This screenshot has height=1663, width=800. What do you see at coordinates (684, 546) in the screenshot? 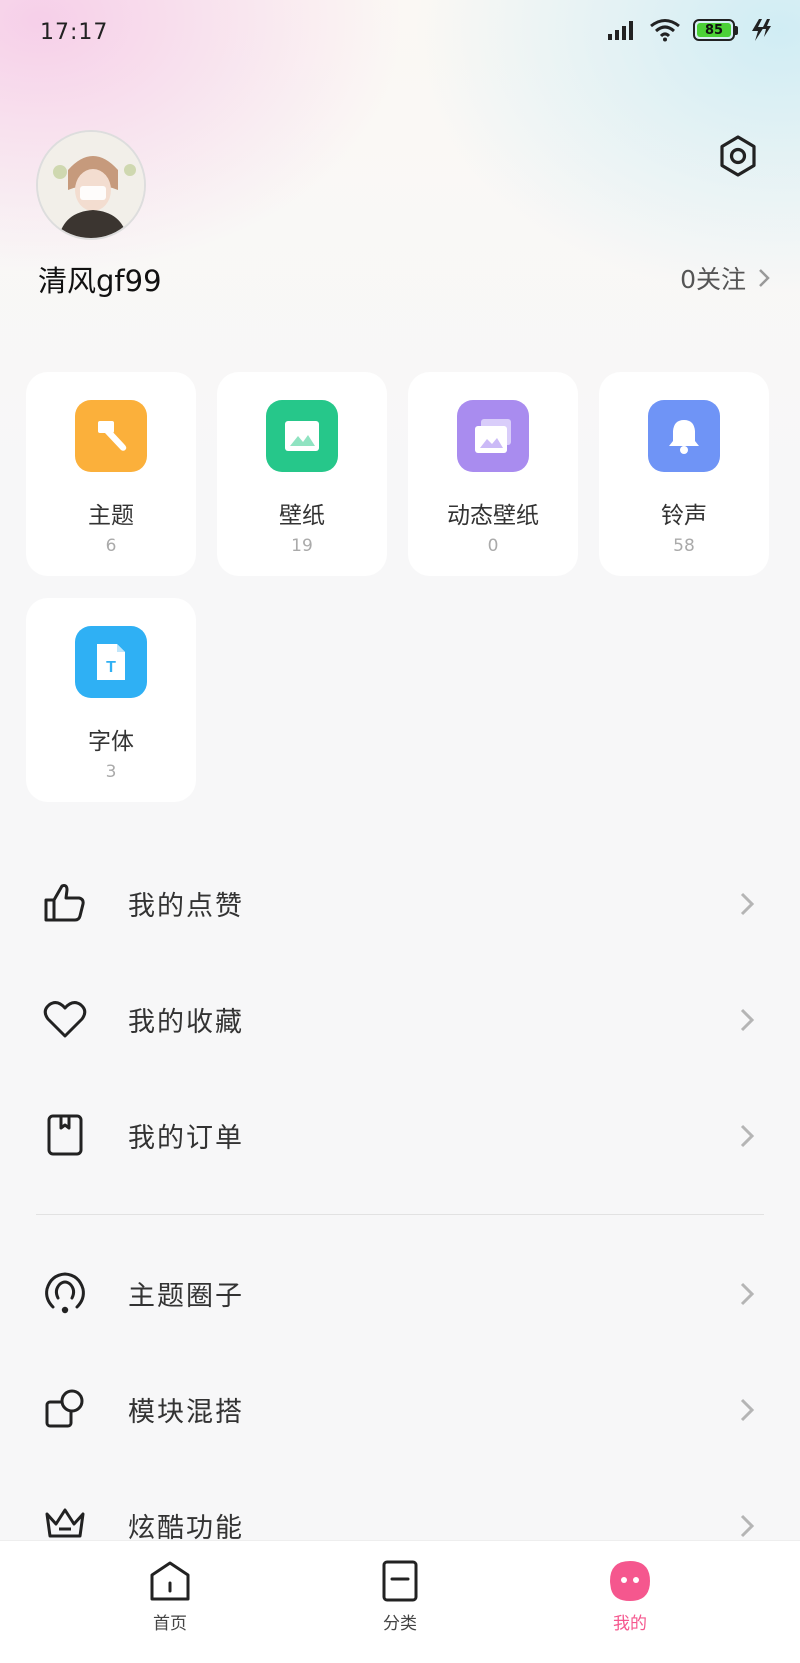
I see `grid-count: 58` at bounding box center [684, 546].